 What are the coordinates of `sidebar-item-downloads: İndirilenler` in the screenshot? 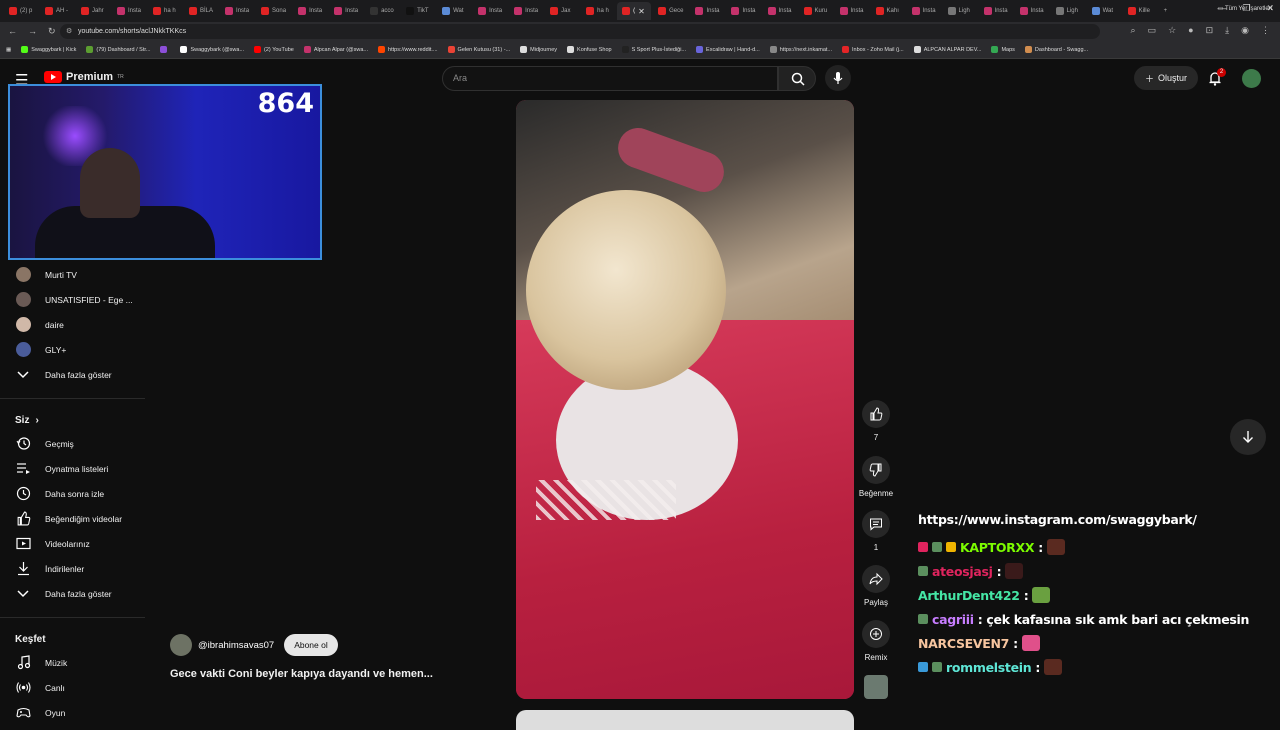 It's located at (72, 568).